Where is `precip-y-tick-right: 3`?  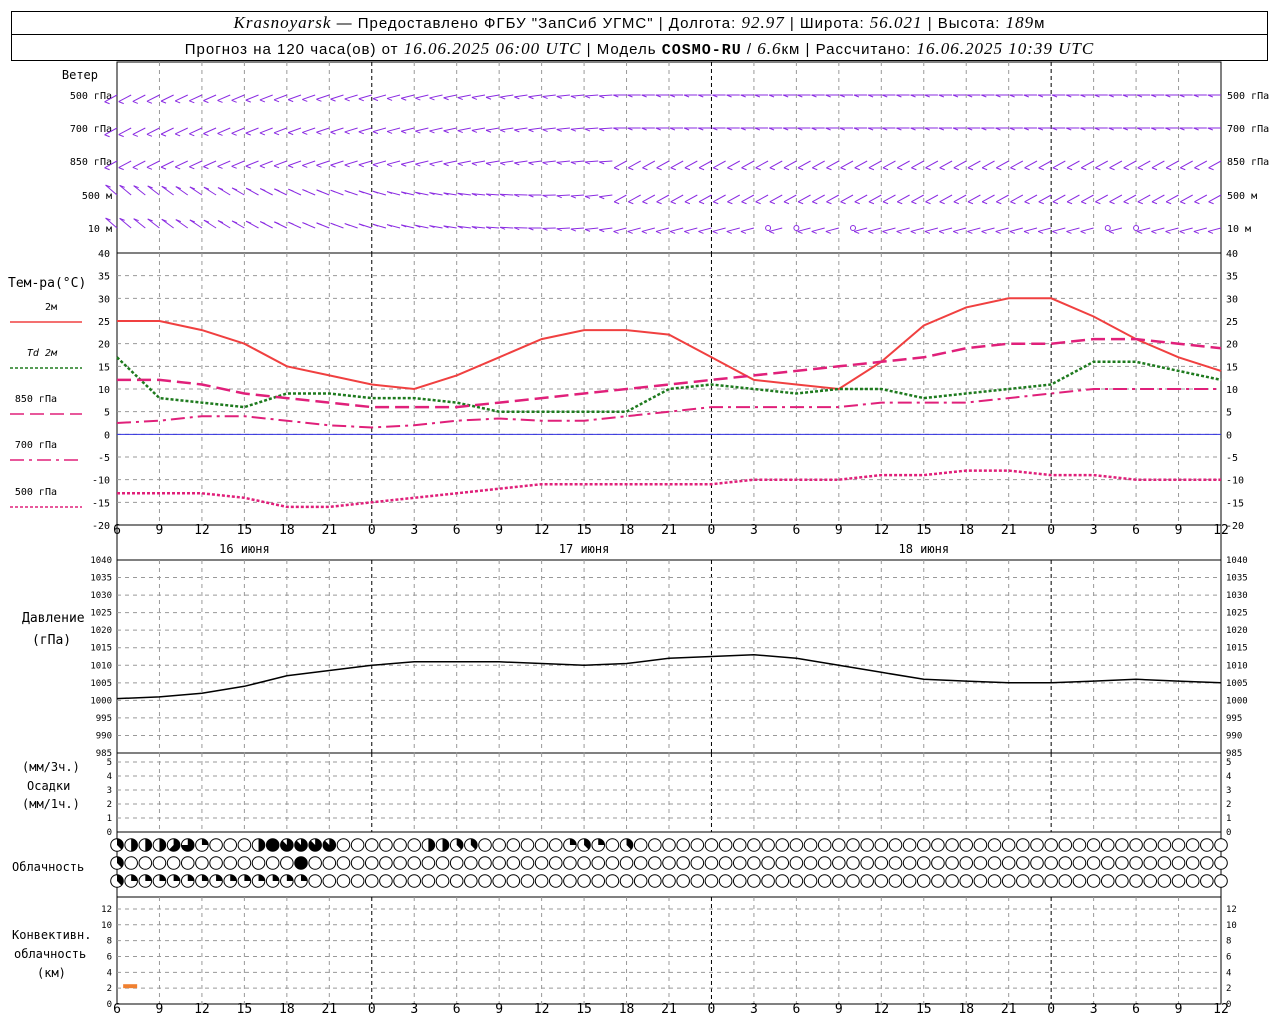 precip-y-tick-right: 3 is located at coordinates (1228, 791).